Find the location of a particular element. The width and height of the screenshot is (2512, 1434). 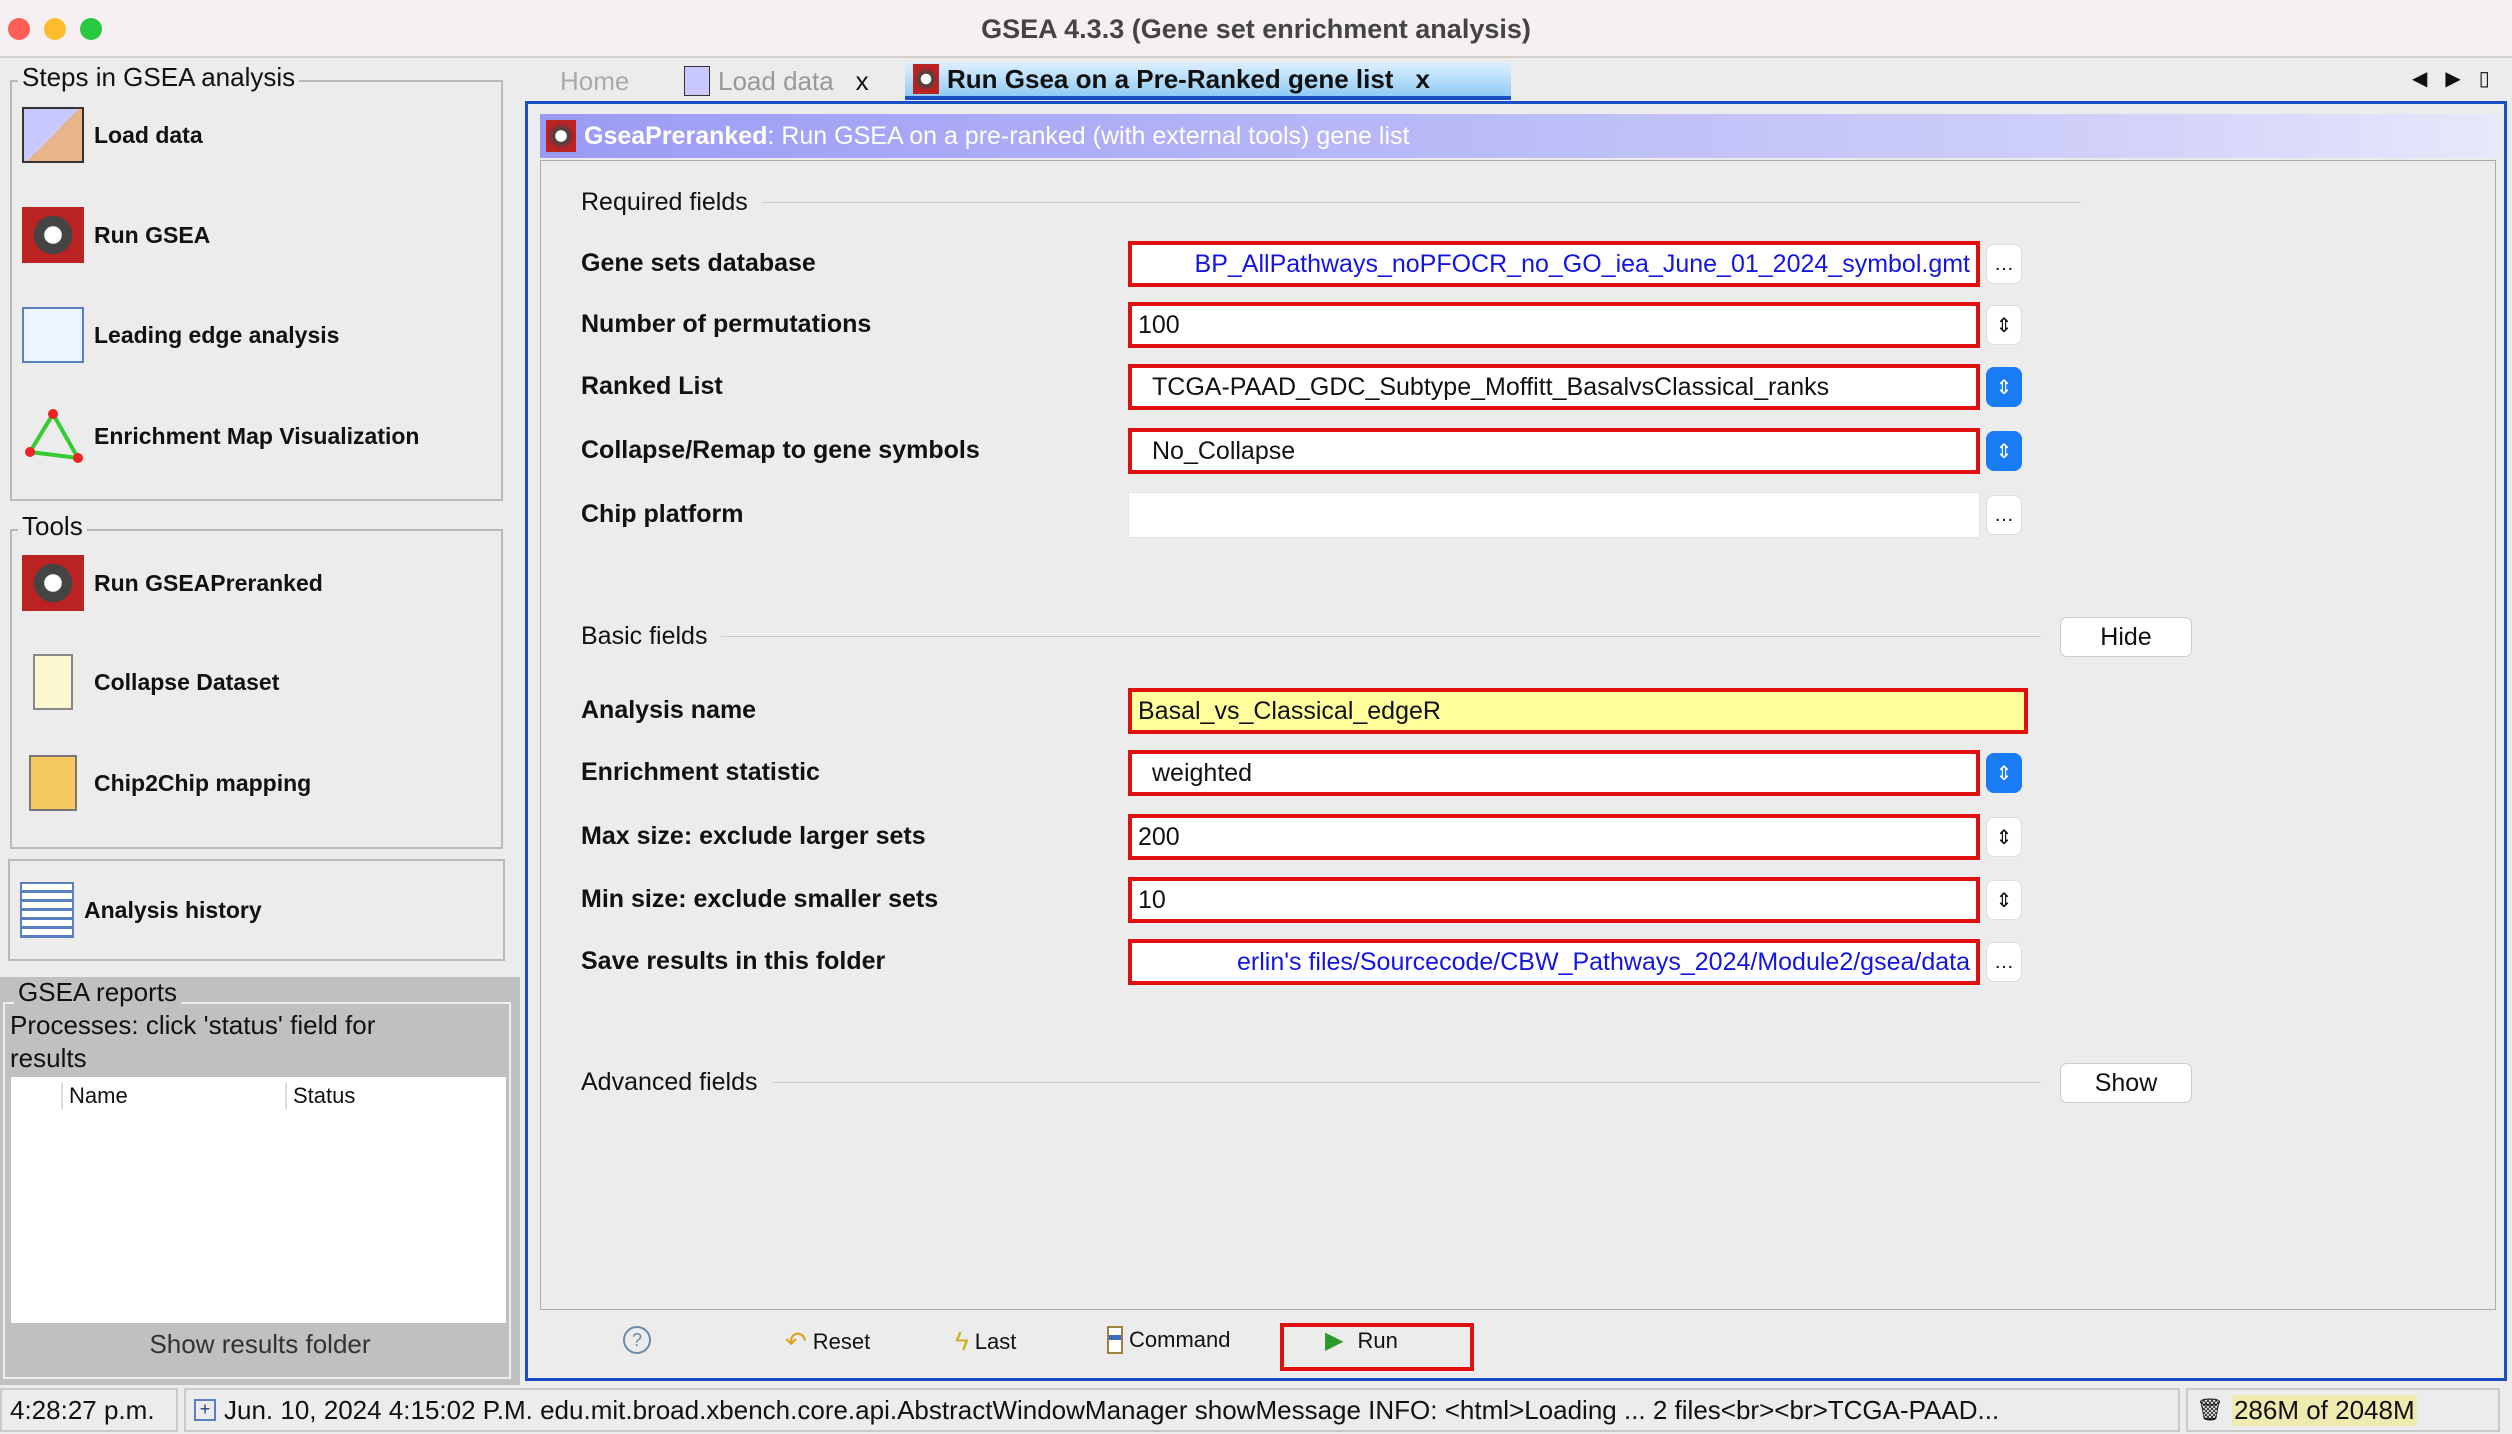

memory-status: 🗑 286M of 2048M is located at coordinates (2343, 1410).